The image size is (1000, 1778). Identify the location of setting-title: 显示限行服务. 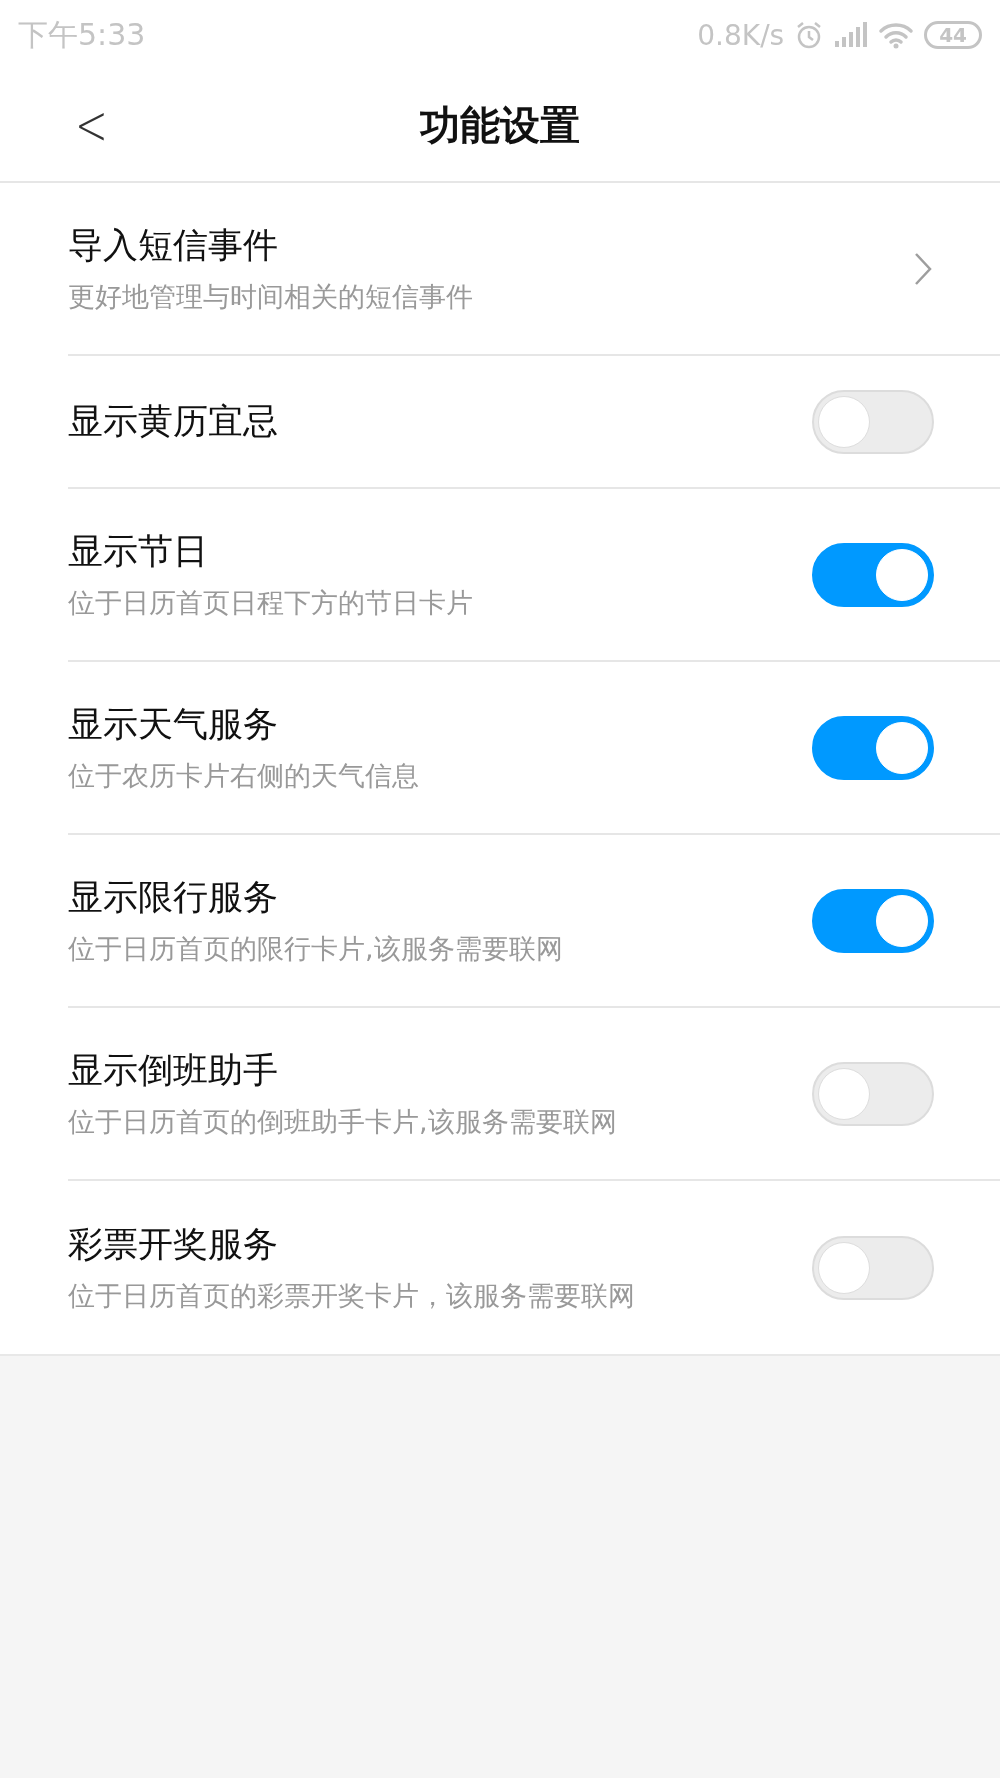
(173, 897).